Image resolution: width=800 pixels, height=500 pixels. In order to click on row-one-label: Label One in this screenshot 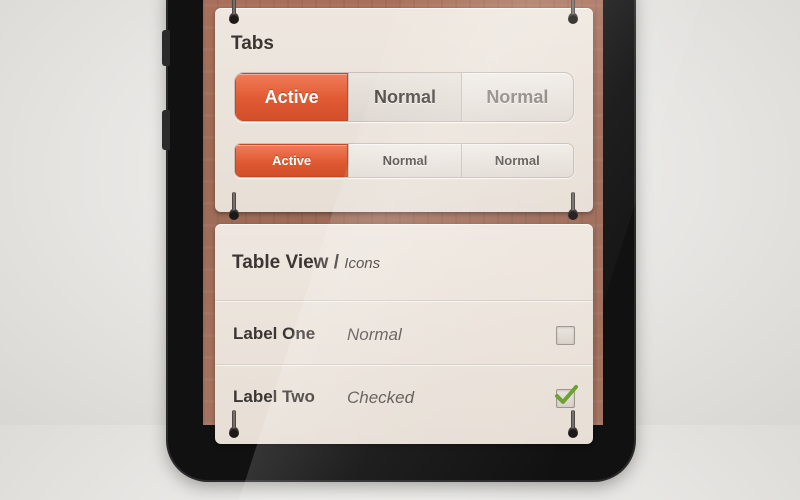, I will do `click(274, 333)`.